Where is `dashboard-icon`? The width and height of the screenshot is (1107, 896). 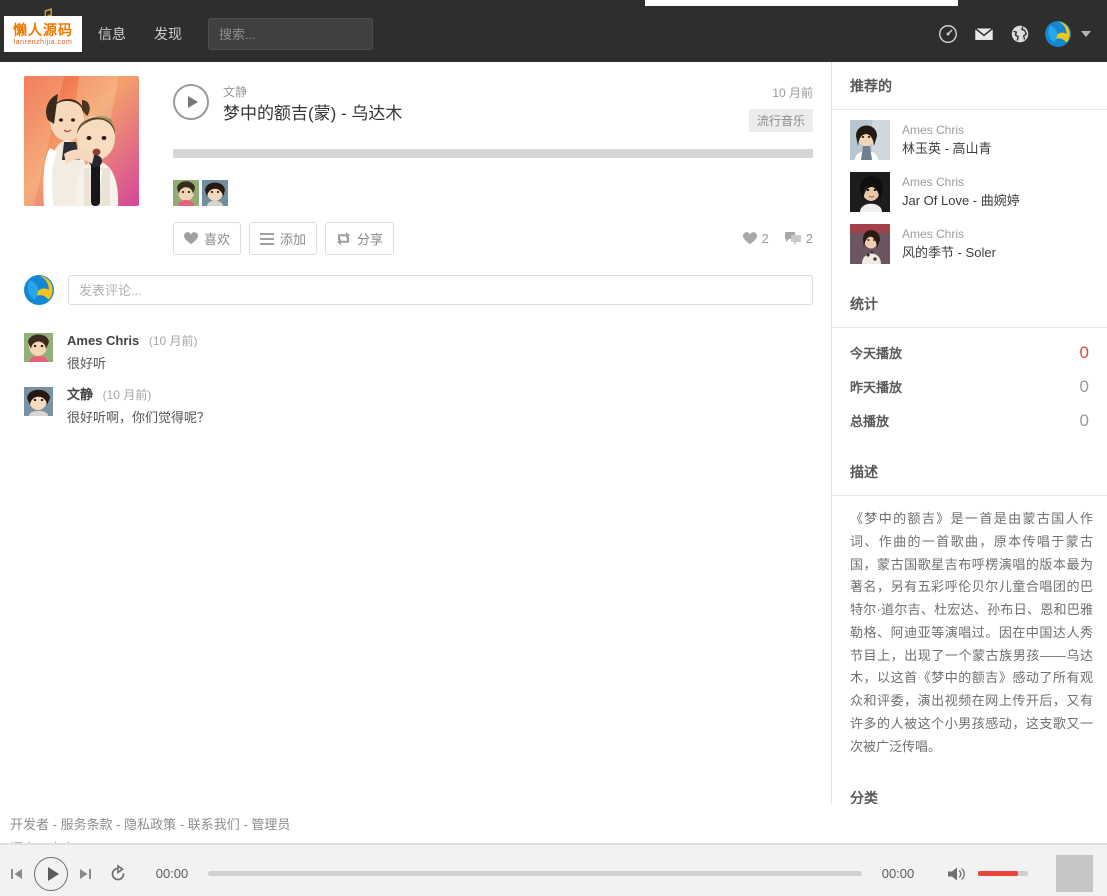
dashboard-icon is located at coordinates (948, 34).